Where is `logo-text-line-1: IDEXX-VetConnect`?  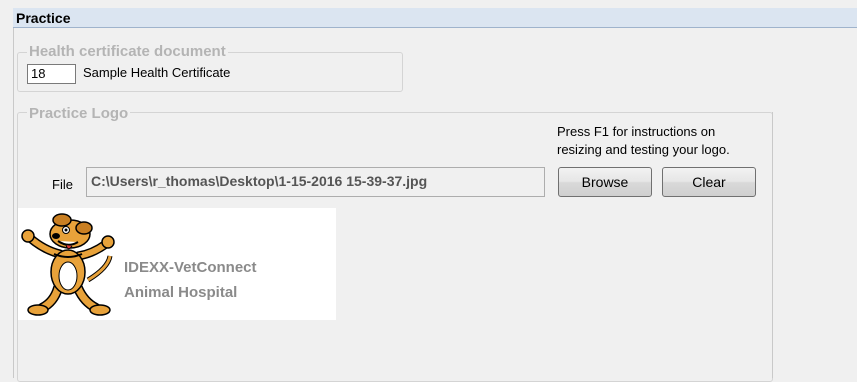 logo-text-line-1: IDEXX-VetConnect is located at coordinates (190, 267).